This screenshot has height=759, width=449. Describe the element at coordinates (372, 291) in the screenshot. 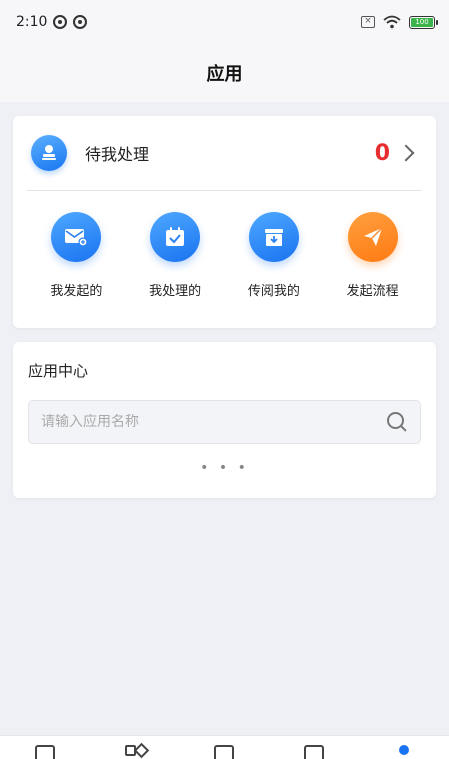

I see `action-label: 发起流程` at that location.